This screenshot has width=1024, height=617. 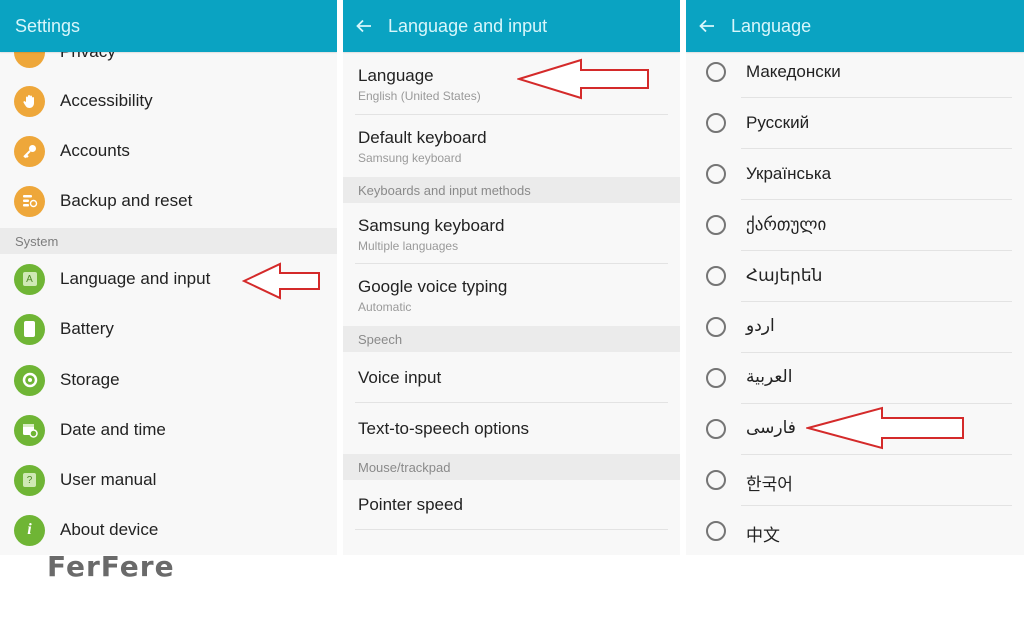 I want to click on settings-item-label: Date and time, so click(x=113, y=429).